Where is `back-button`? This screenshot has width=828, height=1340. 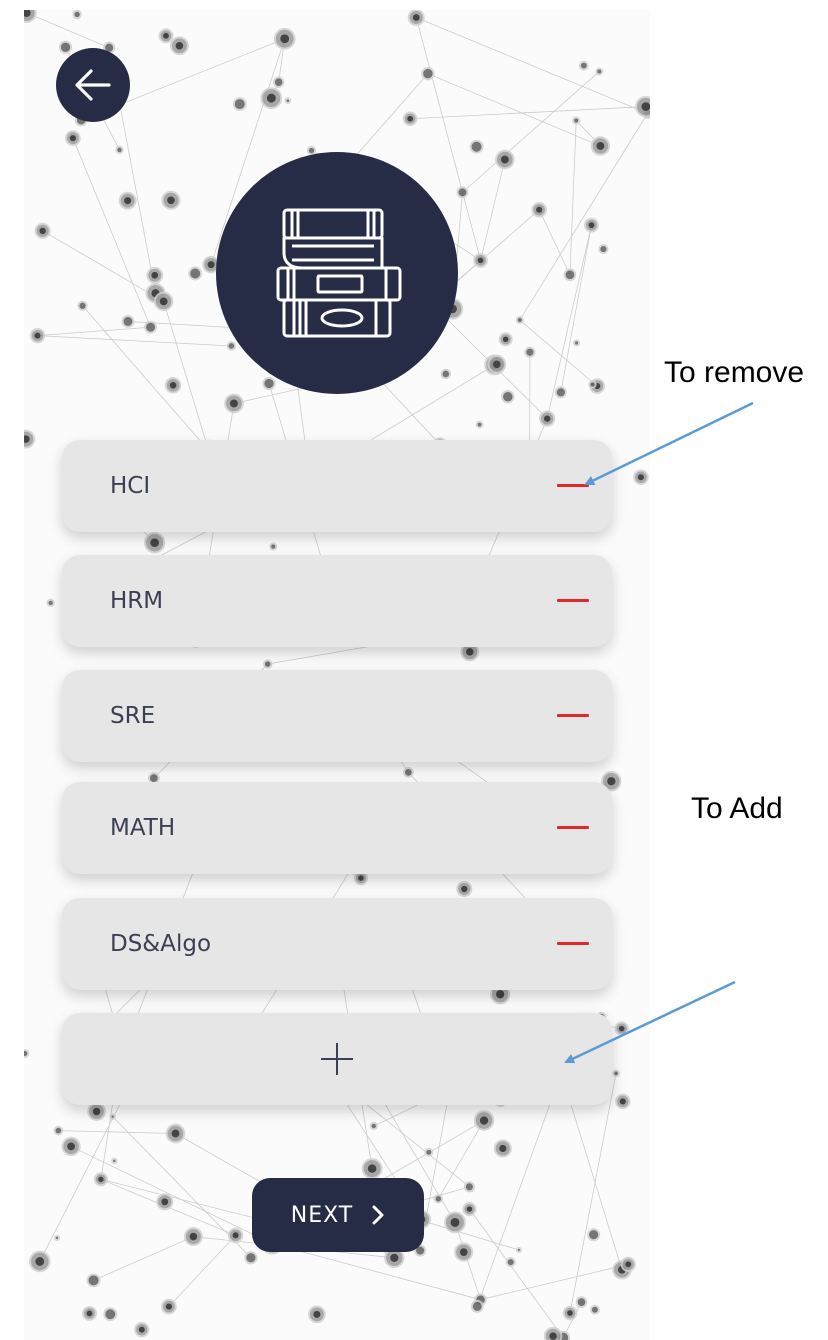 back-button is located at coordinates (93, 85).